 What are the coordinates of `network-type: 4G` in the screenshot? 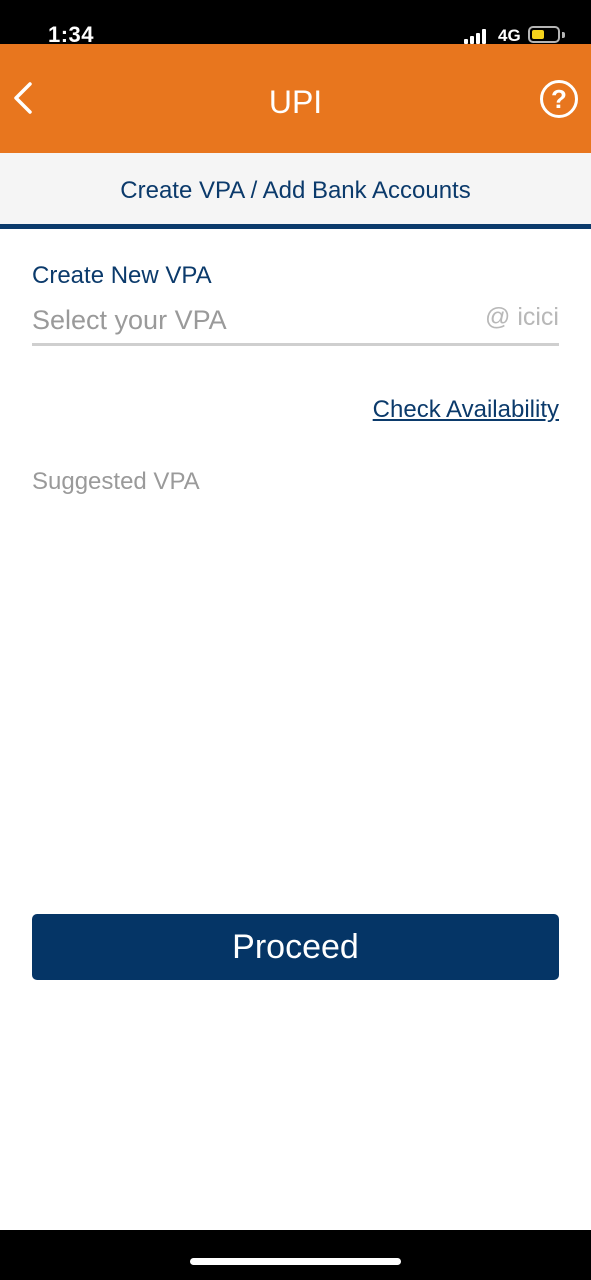 It's located at (509, 35).